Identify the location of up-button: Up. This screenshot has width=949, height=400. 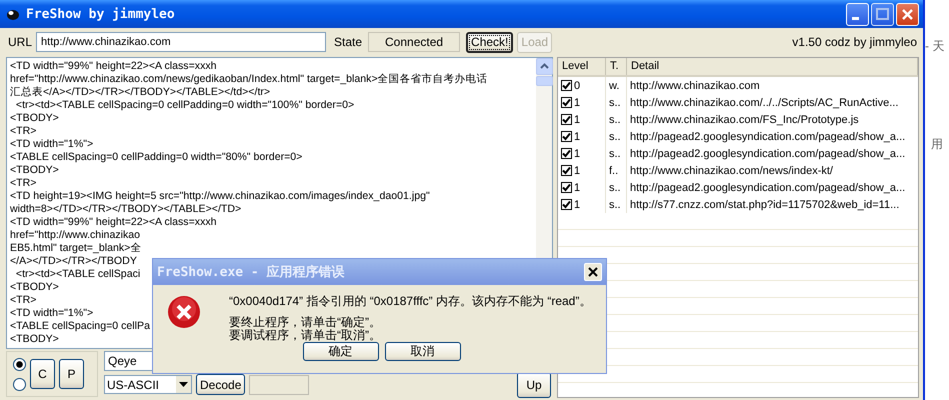
(534, 385).